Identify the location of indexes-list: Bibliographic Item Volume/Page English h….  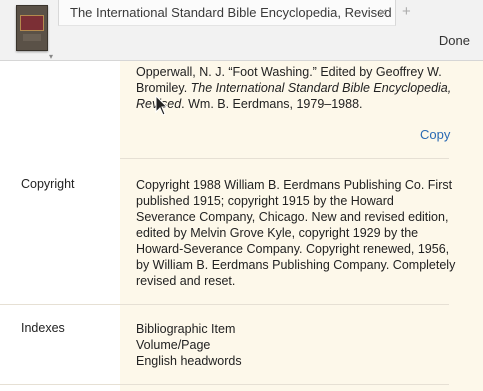
(296, 345).